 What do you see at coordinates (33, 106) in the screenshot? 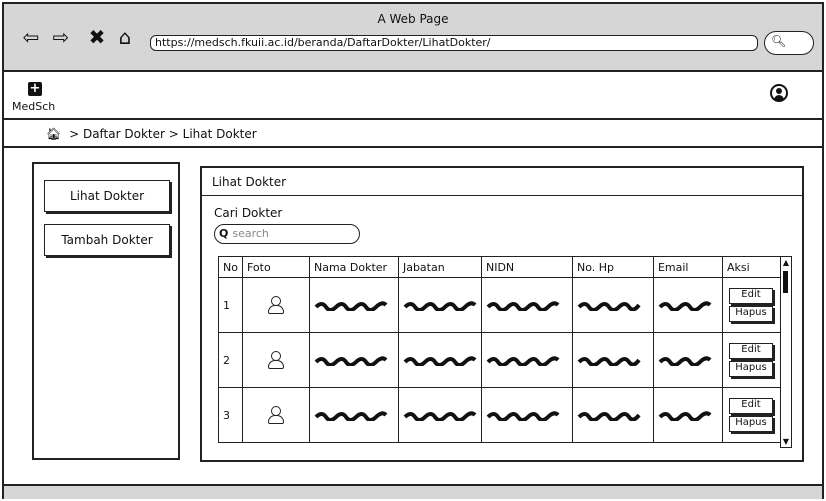
I see `brand-name: MedSch` at bounding box center [33, 106].